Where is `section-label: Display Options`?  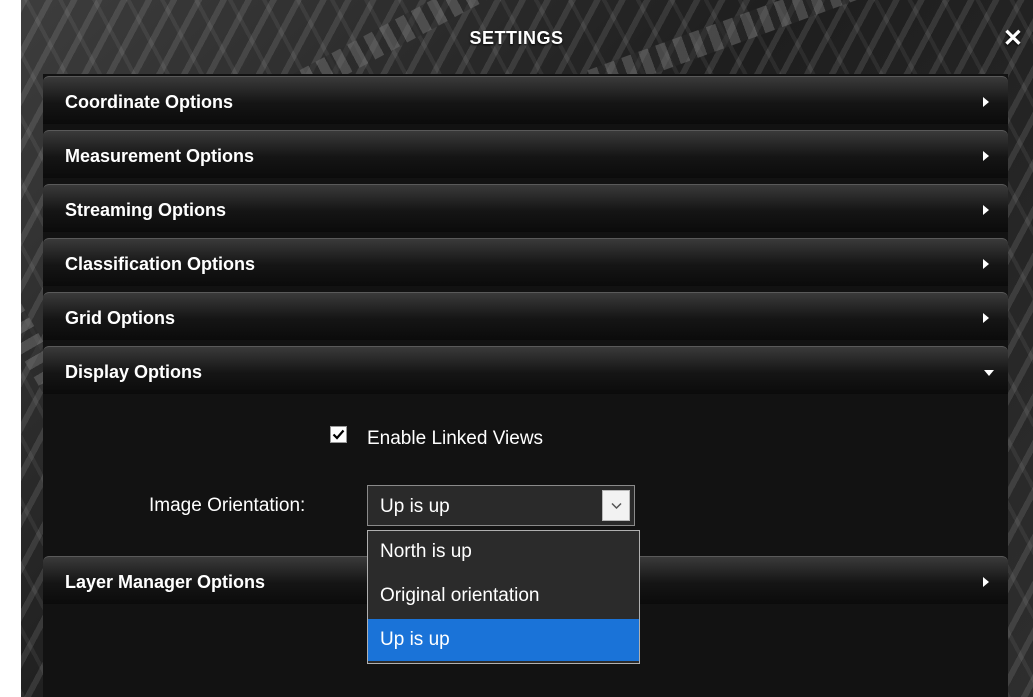 section-label: Display Options is located at coordinates (134, 372).